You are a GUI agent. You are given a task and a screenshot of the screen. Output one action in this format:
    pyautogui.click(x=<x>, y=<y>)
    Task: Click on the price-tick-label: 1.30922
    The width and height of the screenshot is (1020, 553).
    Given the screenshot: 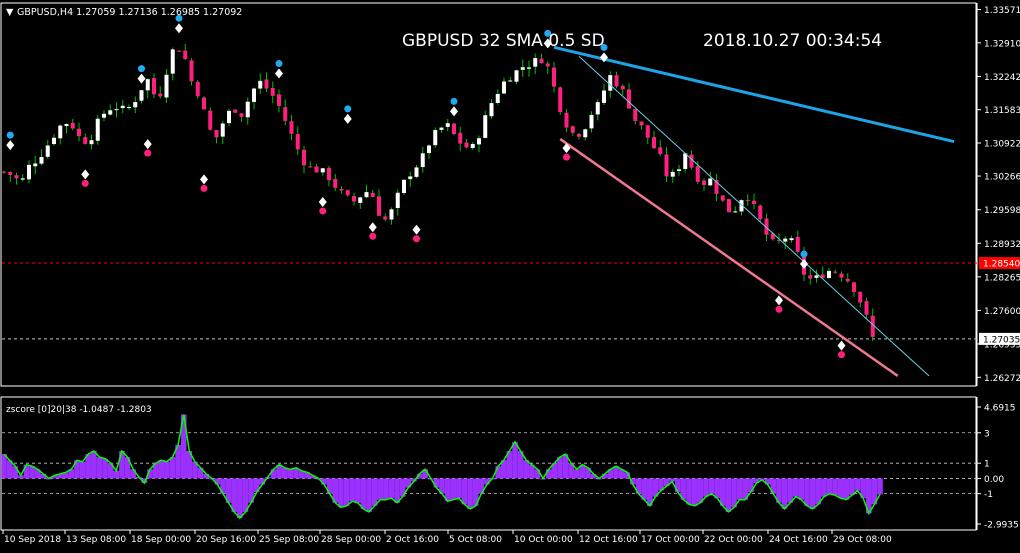 What is the action you would take?
    pyautogui.click(x=1002, y=144)
    